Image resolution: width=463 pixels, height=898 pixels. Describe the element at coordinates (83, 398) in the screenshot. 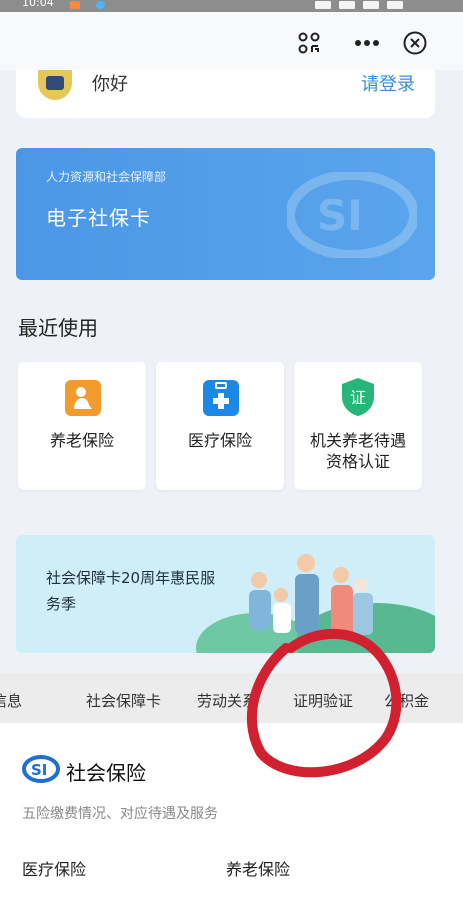

I see `pension-icon` at that location.